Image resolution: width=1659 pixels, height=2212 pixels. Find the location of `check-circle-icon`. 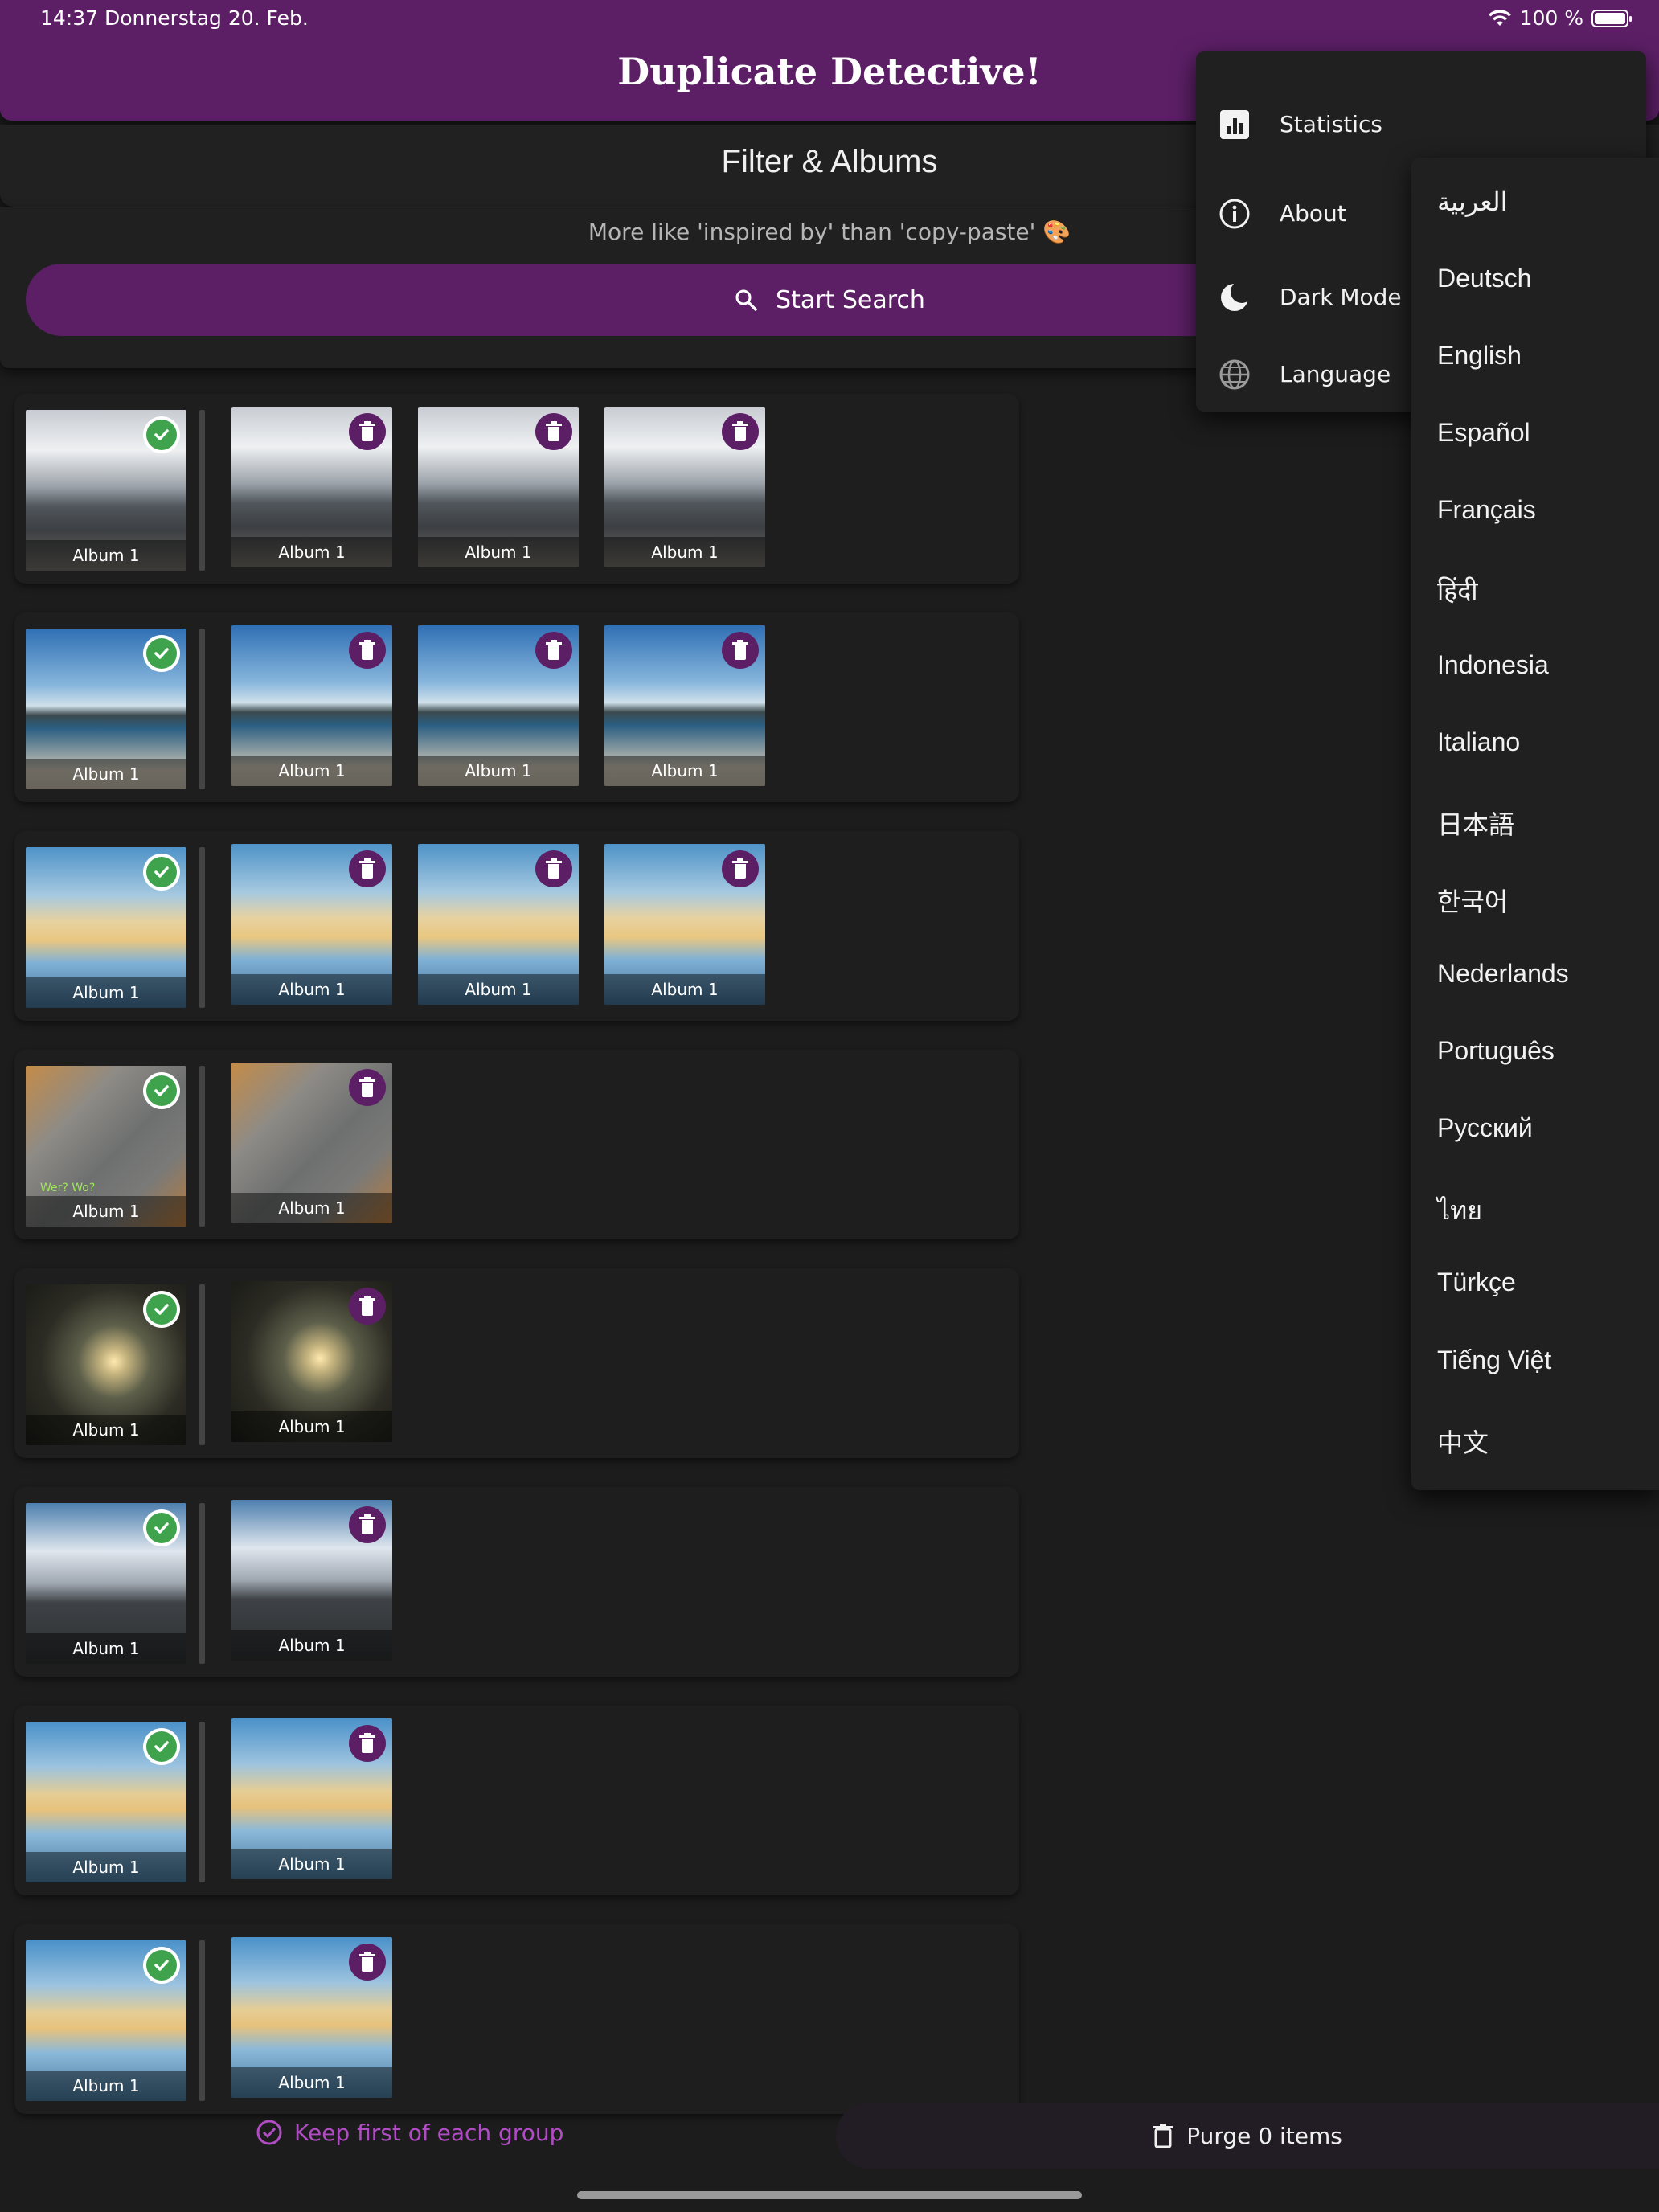

check-circle-icon is located at coordinates (269, 2132).